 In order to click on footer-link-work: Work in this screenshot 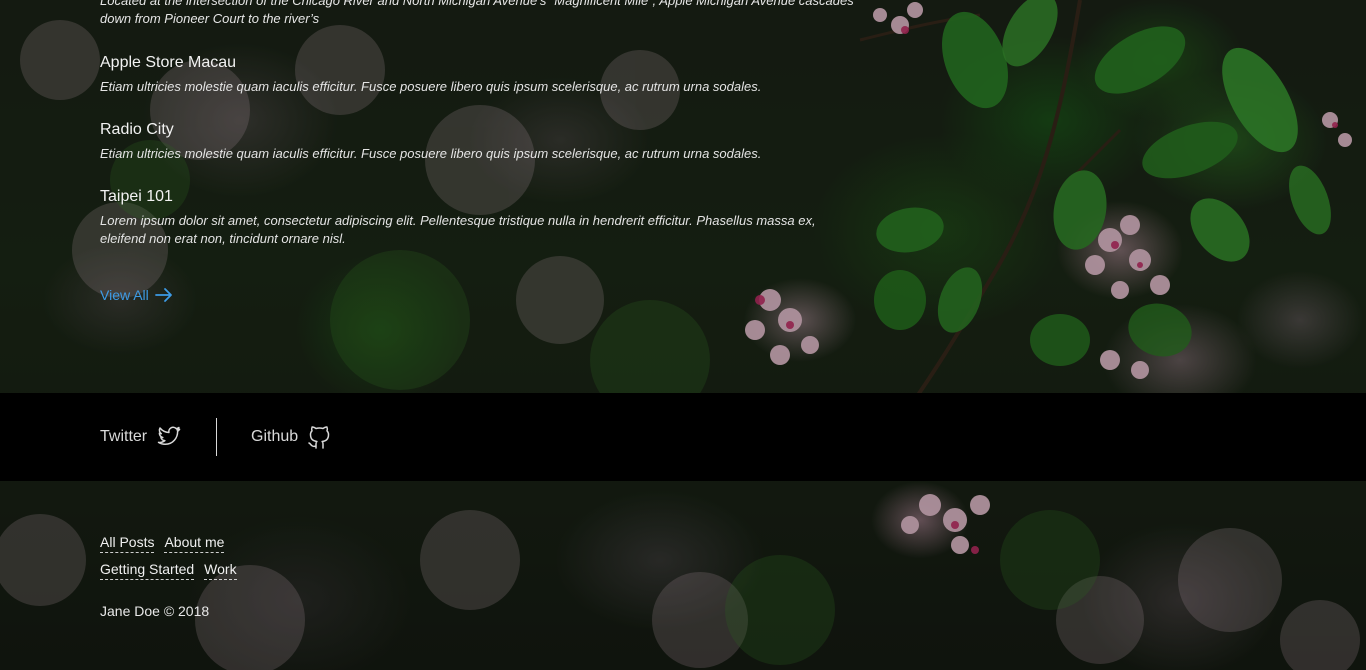, I will do `click(220, 569)`.